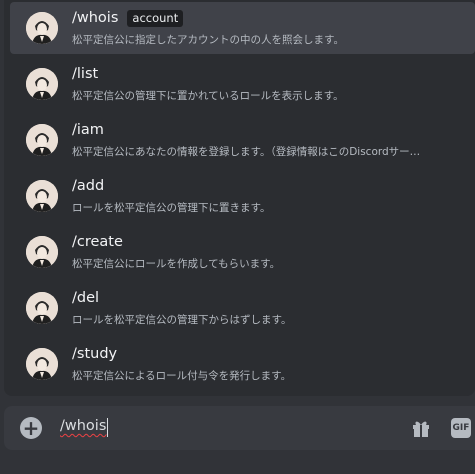  I want to click on command-name-row: /del, so click(85, 298).